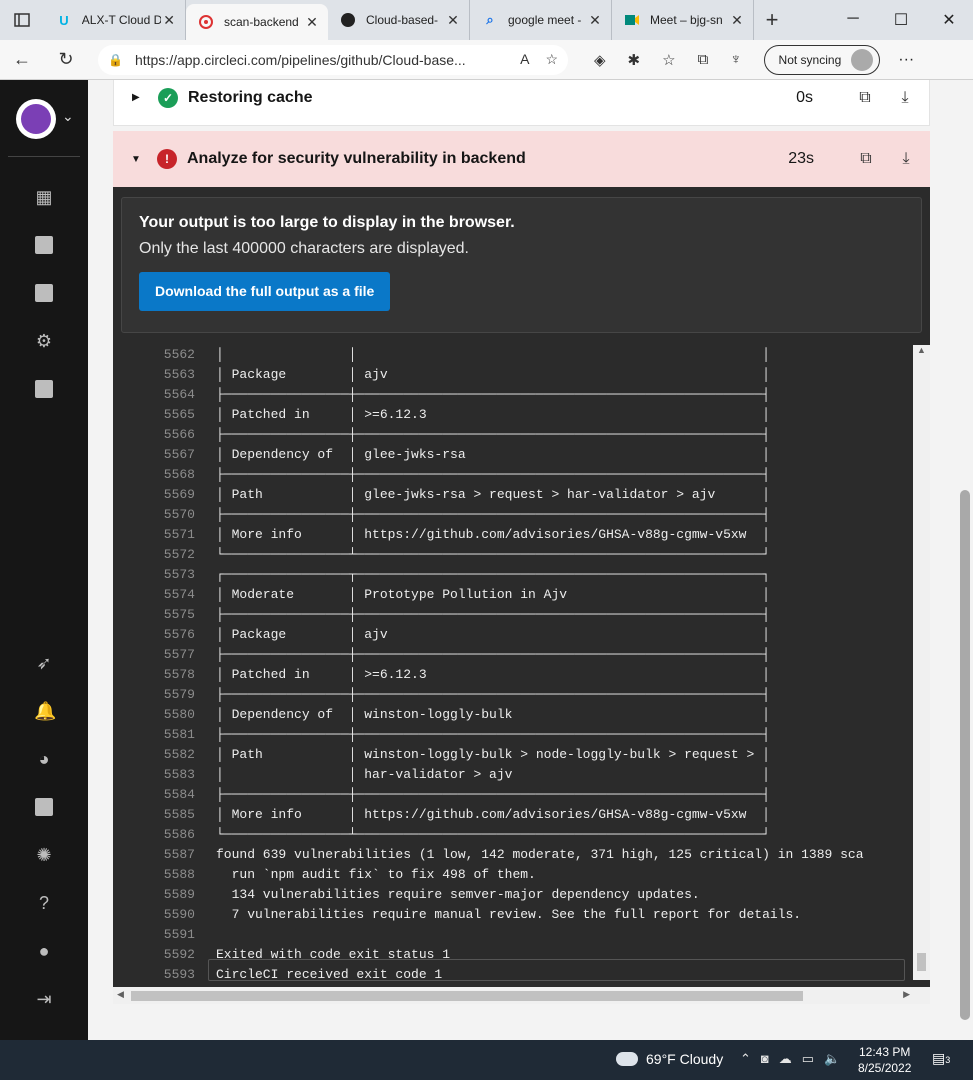  I want to click on collapse-sidebar-icon: ⇥, so click(44, 999).